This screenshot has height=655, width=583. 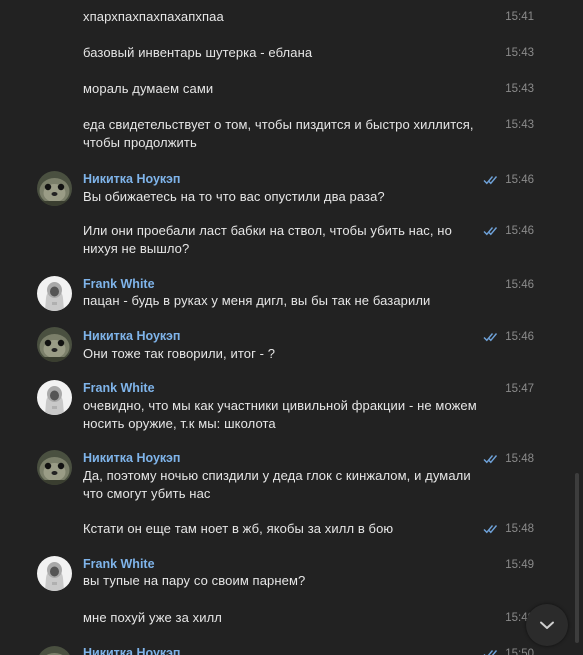 What do you see at coordinates (577, 558) in the screenshot?
I see `scrollbar-thumb` at bounding box center [577, 558].